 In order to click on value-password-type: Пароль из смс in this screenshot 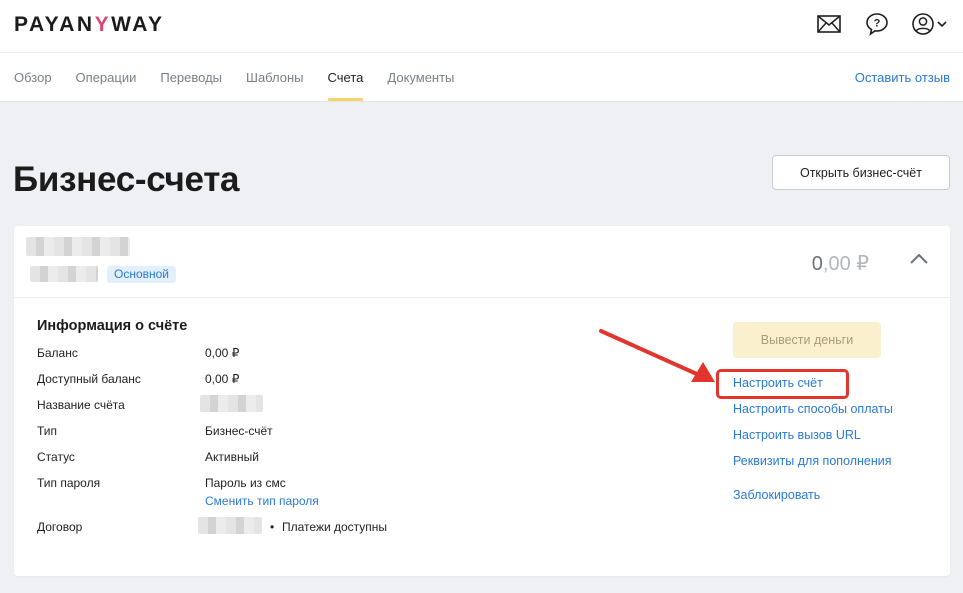, I will do `click(245, 483)`.